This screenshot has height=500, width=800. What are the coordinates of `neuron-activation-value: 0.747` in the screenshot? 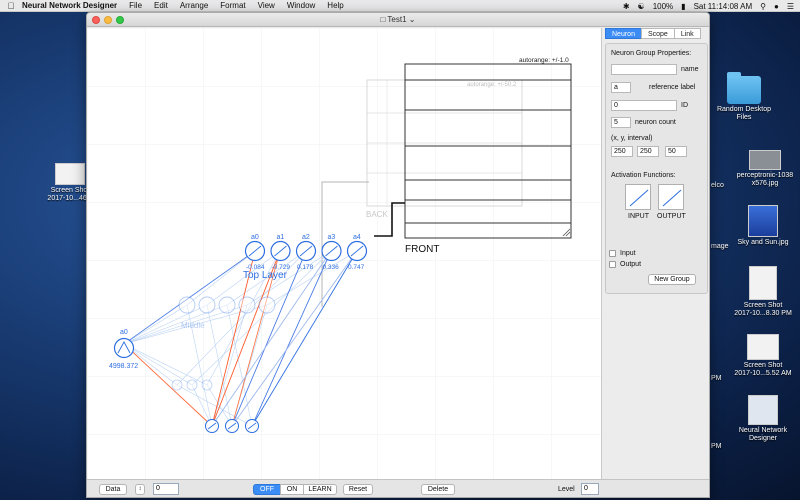 It's located at (356, 267).